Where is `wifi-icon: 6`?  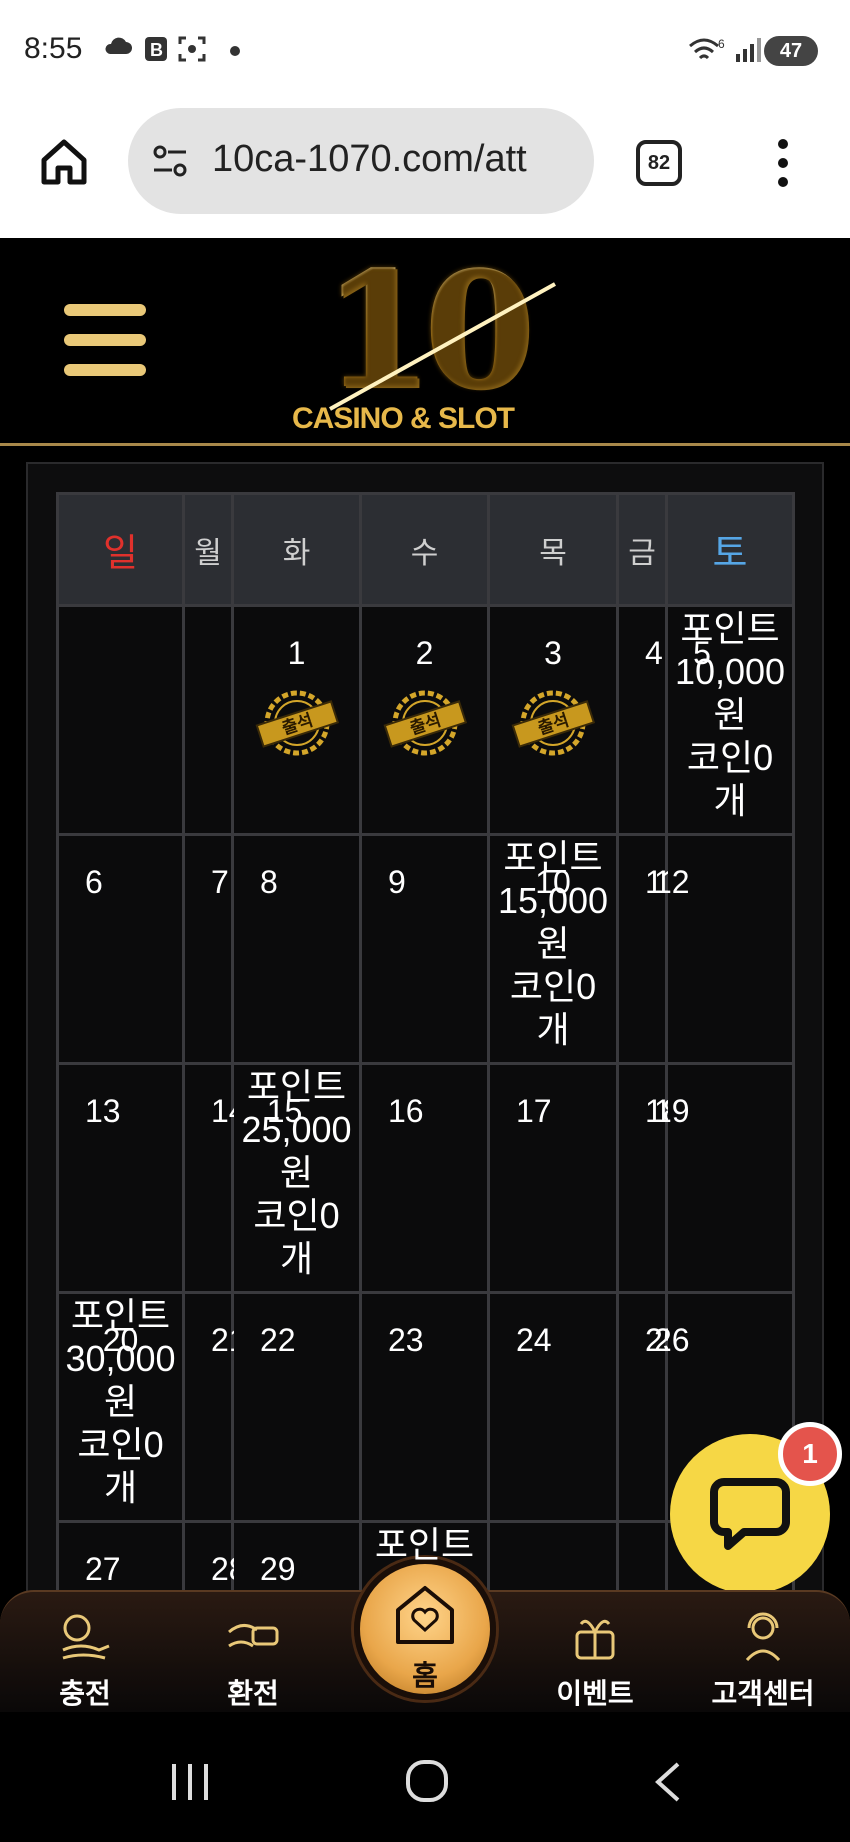
wifi-icon: 6 is located at coordinates (707, 48).